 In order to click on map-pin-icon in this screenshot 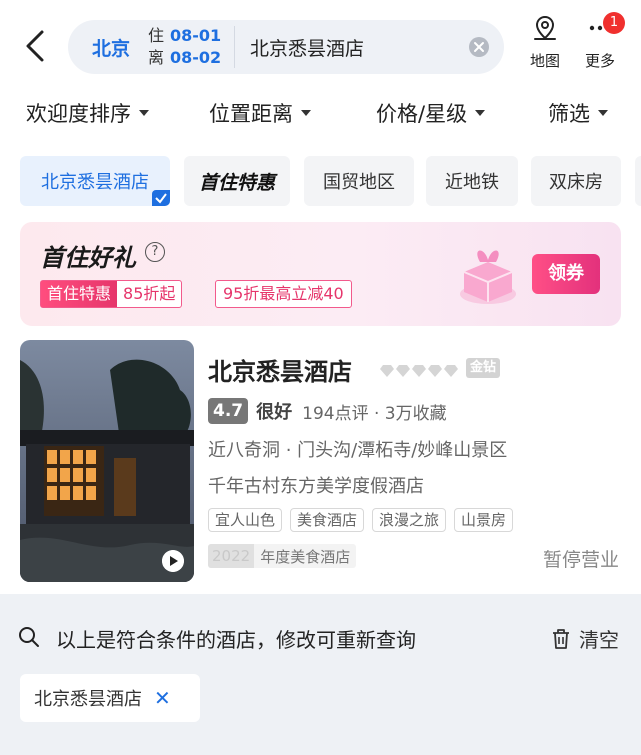, I will do `click(545, 27)`.